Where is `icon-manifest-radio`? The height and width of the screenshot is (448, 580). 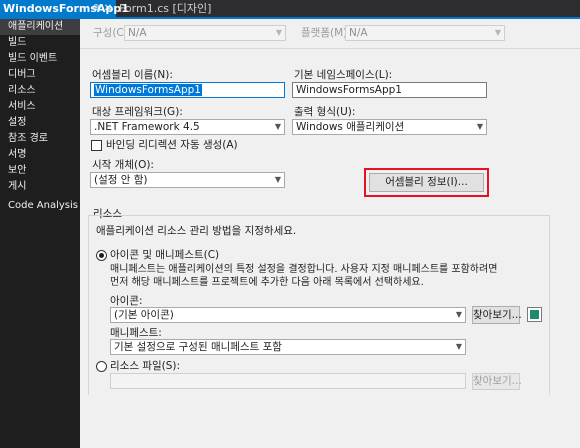
icon-manifest-radio is located at coordinates (101, 255).